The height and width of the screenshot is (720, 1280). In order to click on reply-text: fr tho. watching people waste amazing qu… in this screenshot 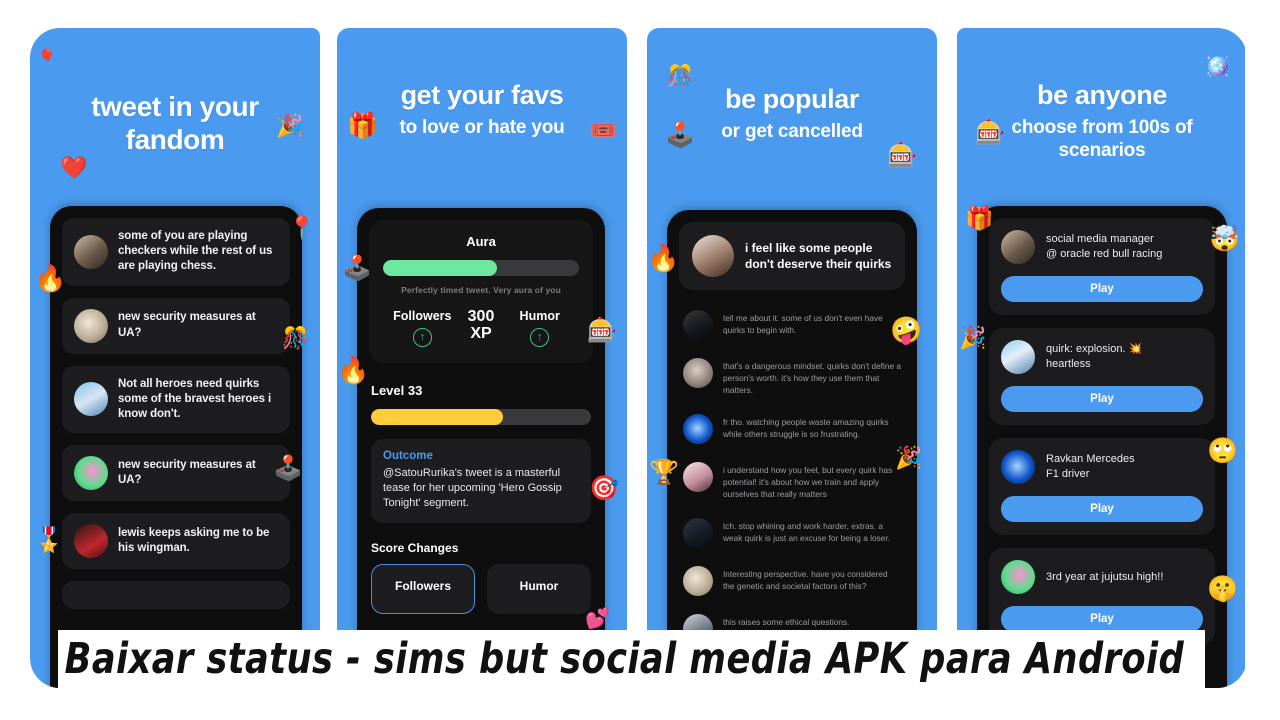, I will do `click(806, 428)`.